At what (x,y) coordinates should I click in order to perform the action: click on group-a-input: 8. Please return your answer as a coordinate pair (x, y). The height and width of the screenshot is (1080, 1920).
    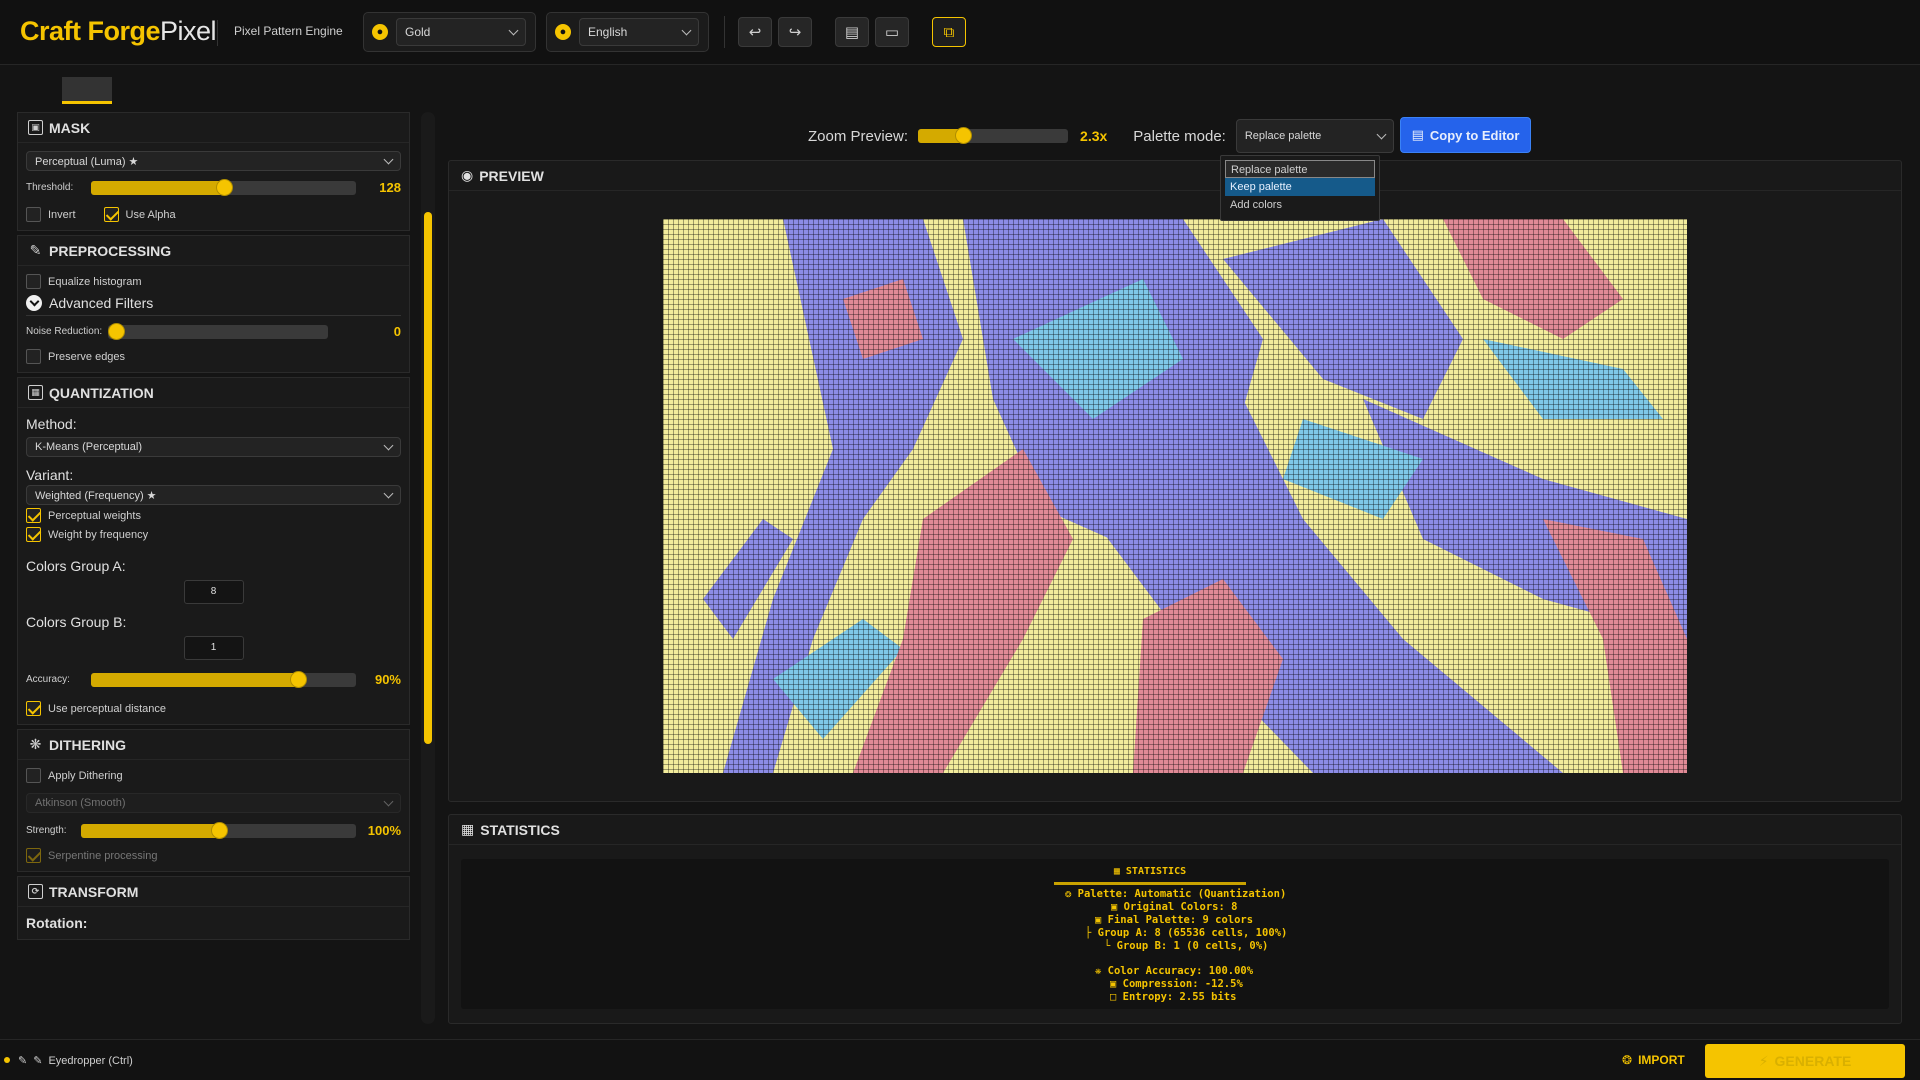
    Looking at the image, I should click on (213, 592).